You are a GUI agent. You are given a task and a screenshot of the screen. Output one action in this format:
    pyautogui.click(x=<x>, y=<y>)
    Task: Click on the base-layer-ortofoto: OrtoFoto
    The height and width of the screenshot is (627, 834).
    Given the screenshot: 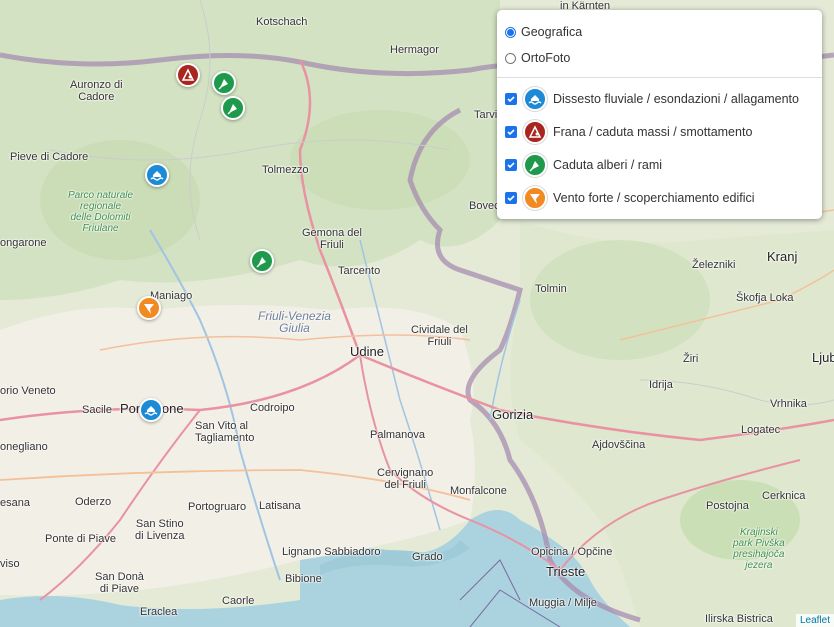 What is the action you would take?
    pyautogui.click(x=659, y=58)
    